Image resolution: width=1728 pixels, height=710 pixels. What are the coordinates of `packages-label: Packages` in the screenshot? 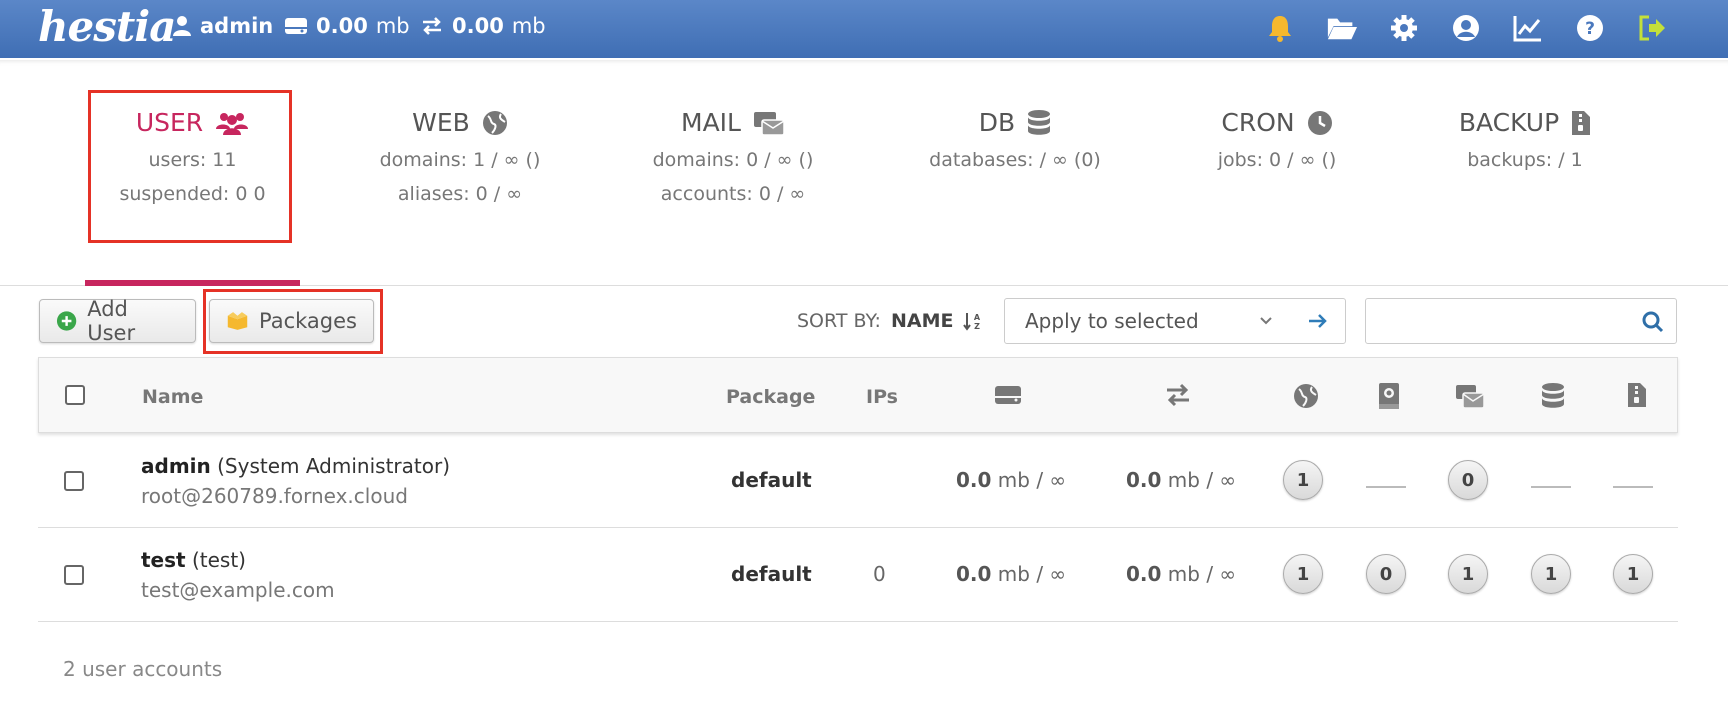 It's located at (308, 321).